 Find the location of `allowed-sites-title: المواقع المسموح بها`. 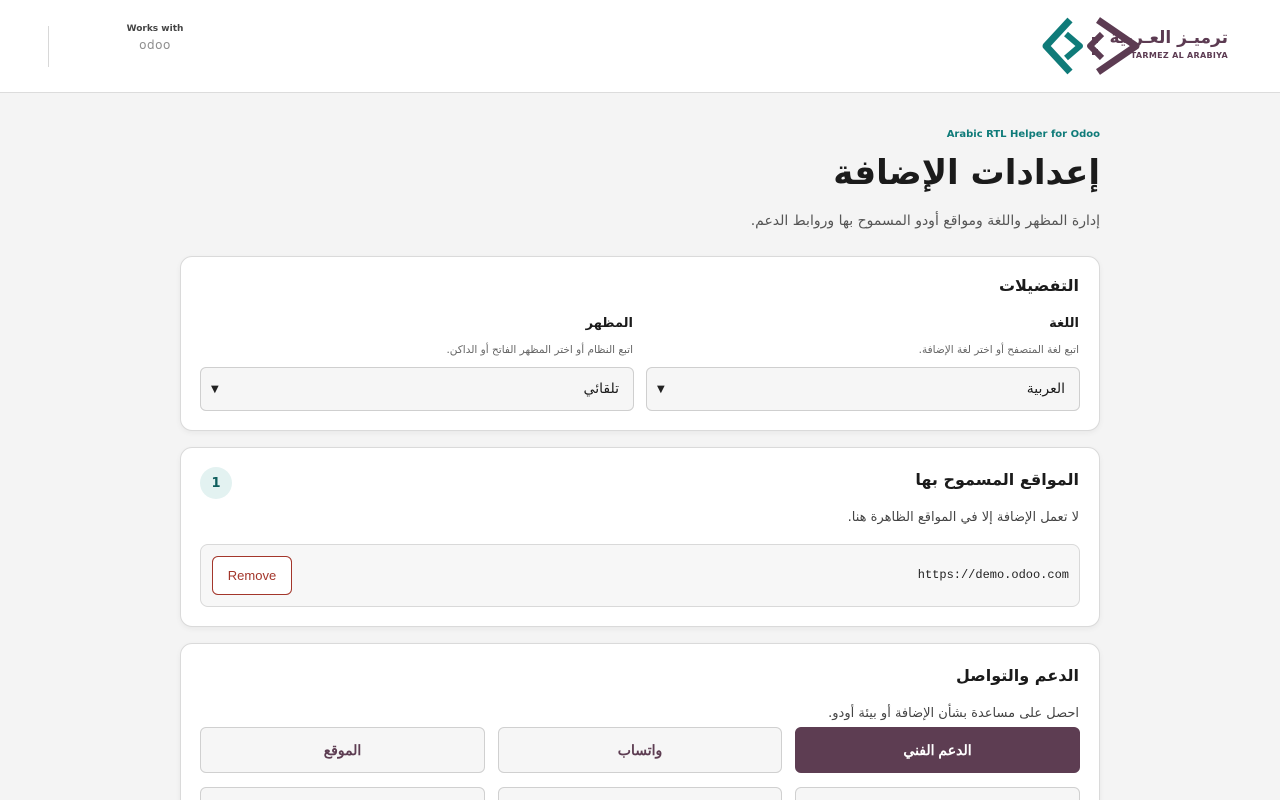

allowed-sites-title: المواقع المسموح بها is located at coordinates (997, 479).